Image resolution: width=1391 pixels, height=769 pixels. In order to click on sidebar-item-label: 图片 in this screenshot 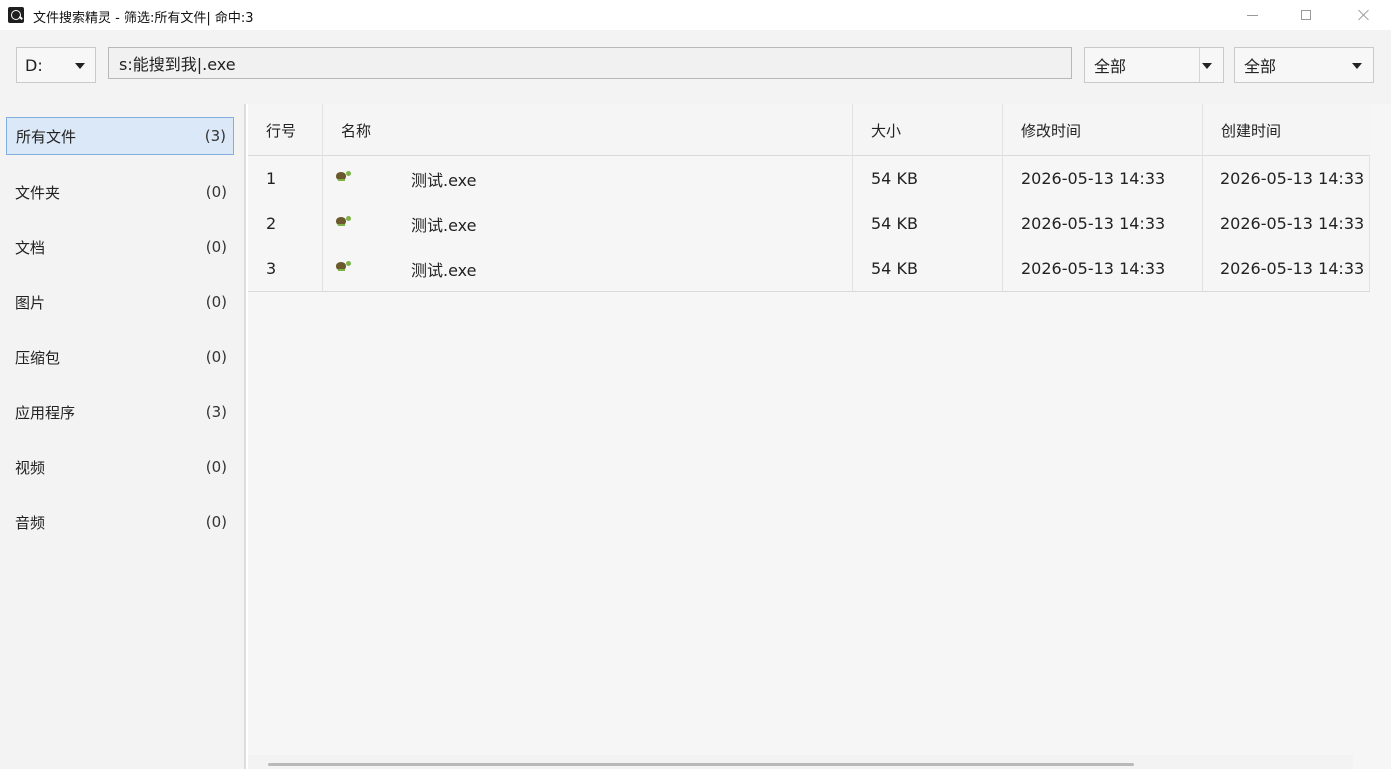, I will do `click(30, 302)`.